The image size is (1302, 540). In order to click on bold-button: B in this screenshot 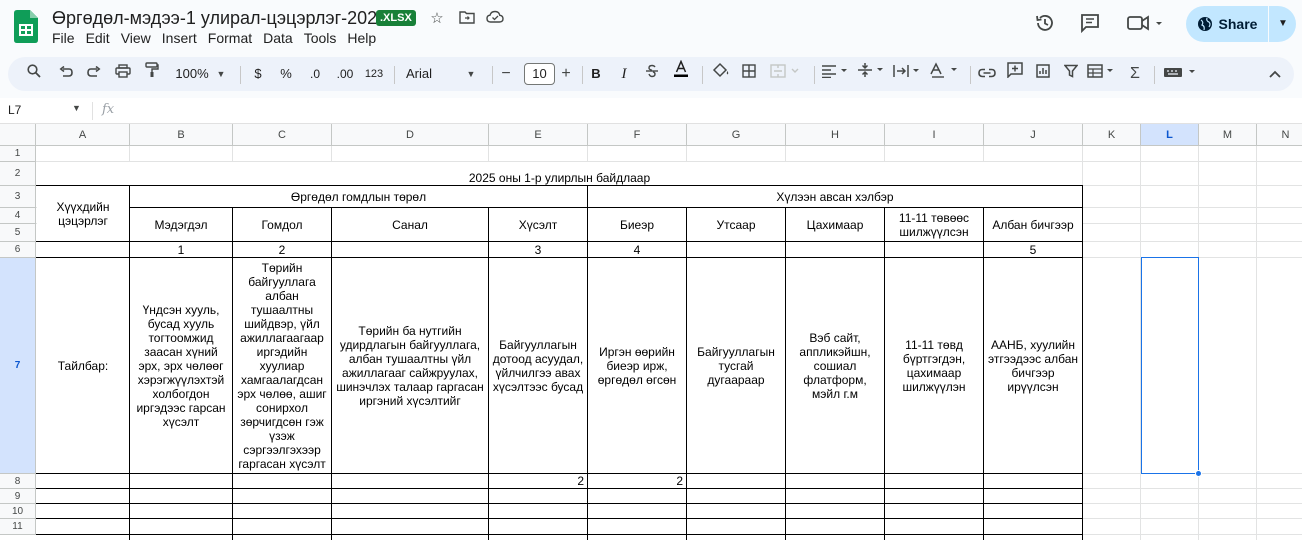, I will do `click(596, 74)`.